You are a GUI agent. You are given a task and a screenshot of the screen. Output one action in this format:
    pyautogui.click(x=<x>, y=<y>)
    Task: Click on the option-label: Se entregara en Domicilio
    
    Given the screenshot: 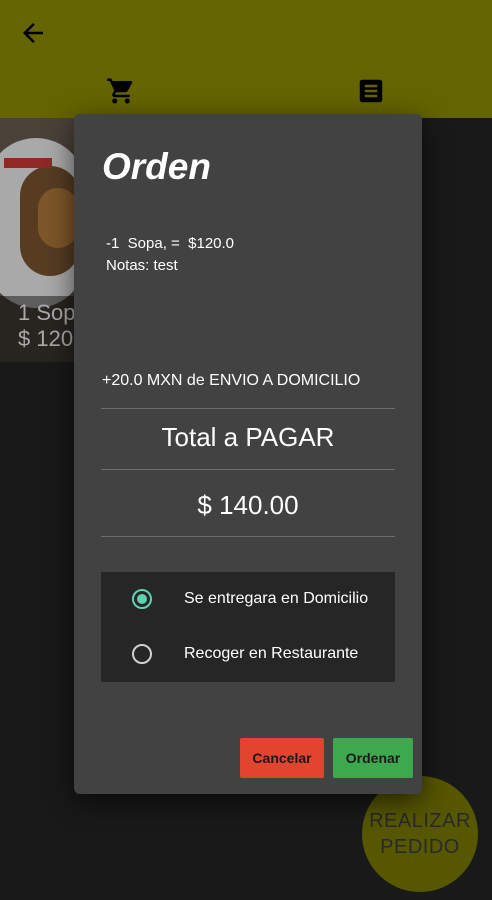 What is the action you would take?
    pyautogui.click(x=276, y=598)
    